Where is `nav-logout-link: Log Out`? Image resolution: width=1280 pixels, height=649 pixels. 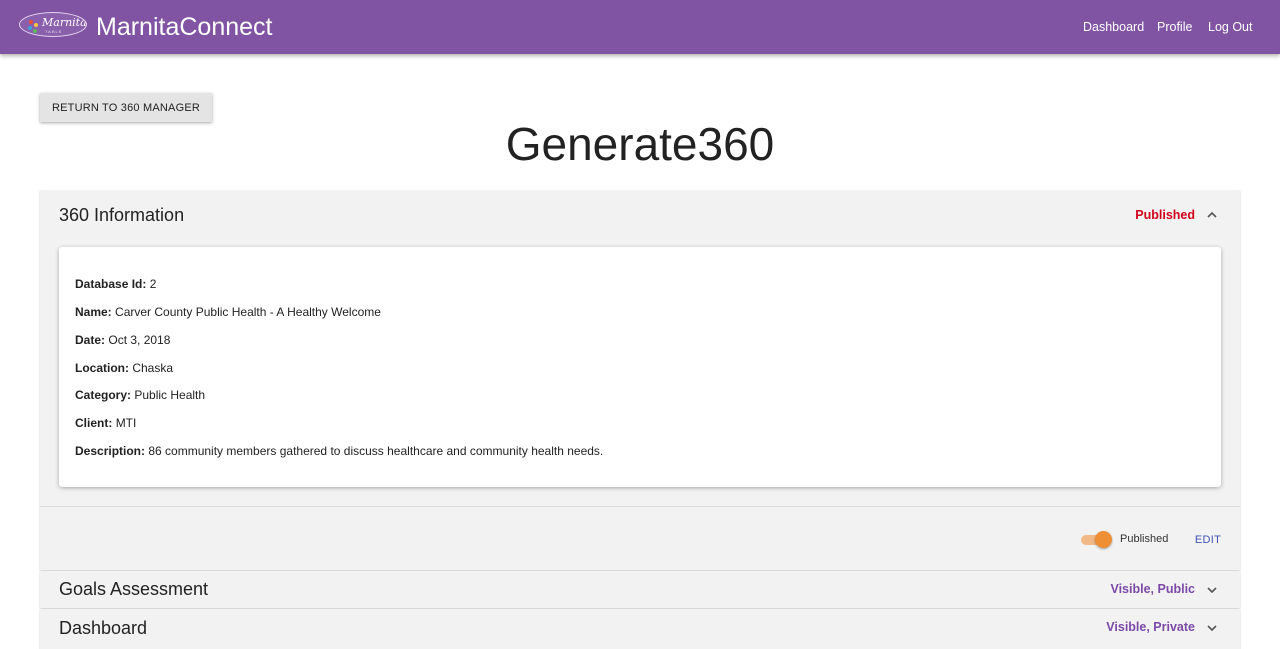 nav-logout-link: Log Out is located at coordinates (1230, 27).